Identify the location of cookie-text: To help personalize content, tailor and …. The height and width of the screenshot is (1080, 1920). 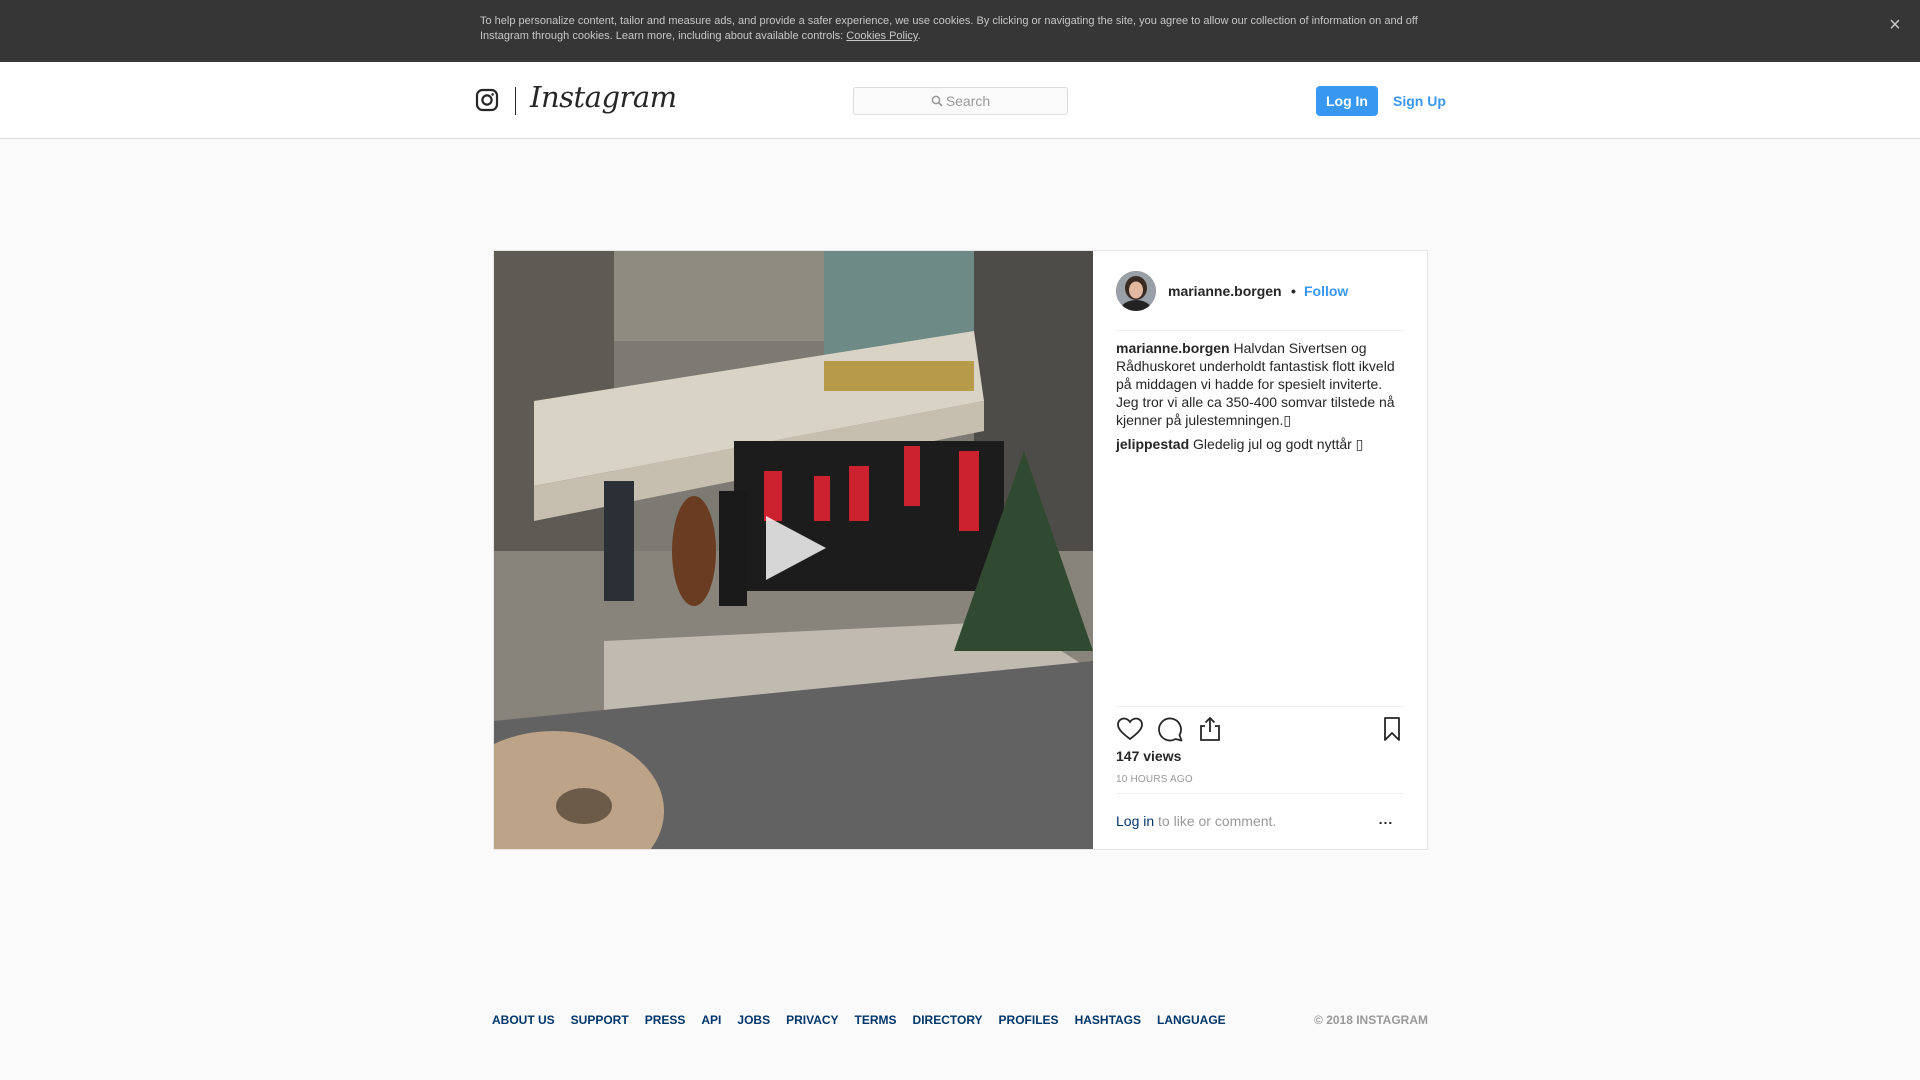
(960, 29).